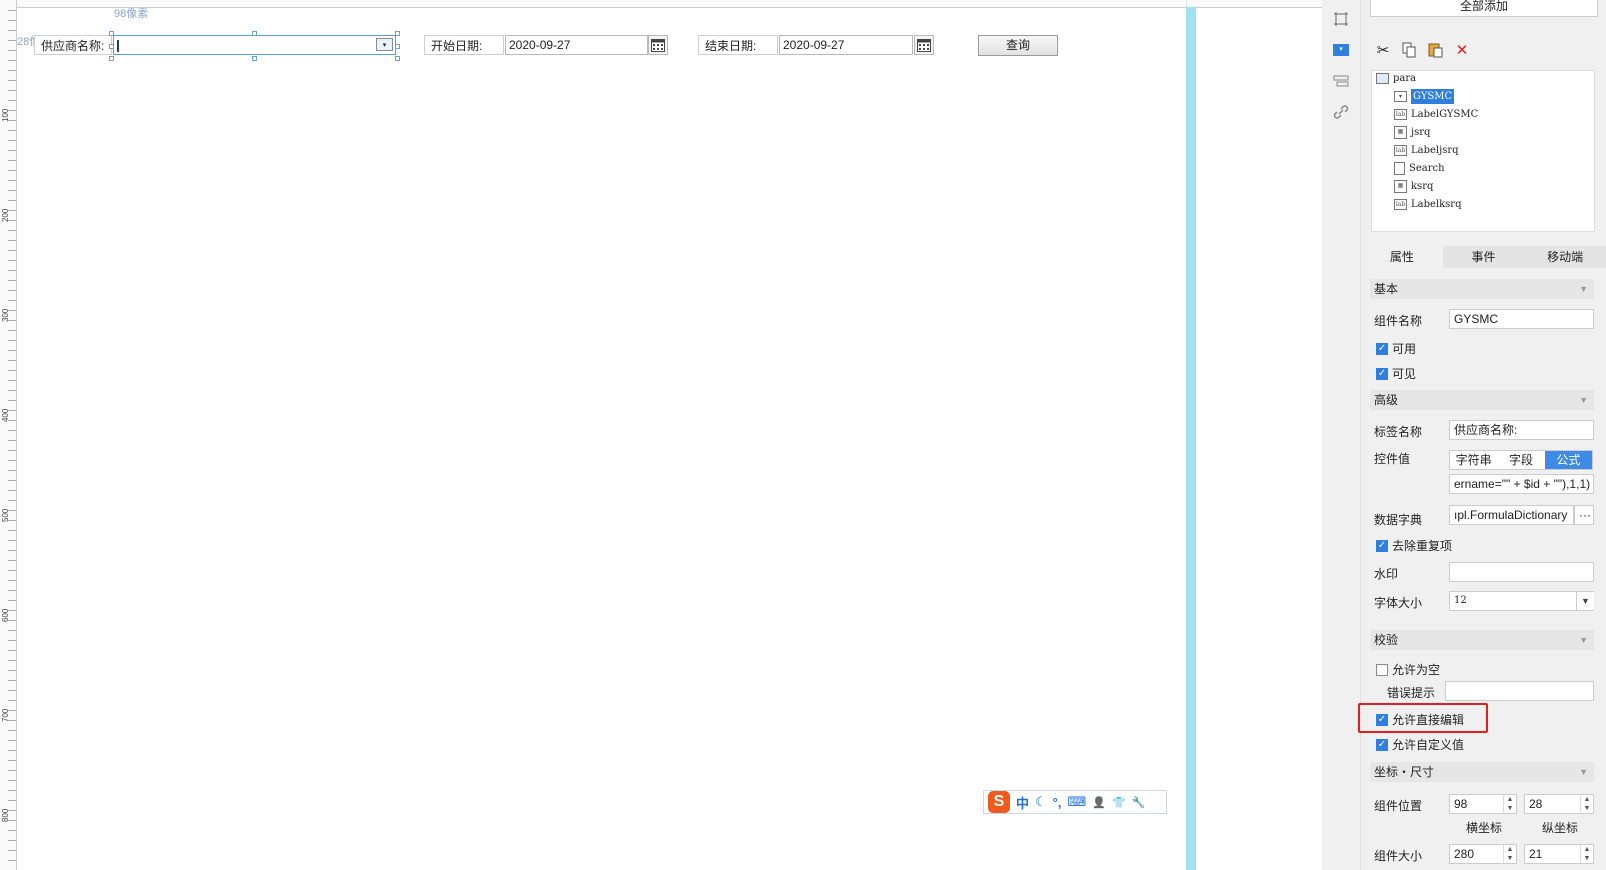 The height and width of the screenshot is (870, 1606). I want to click on pos-y-stepper: 28 ▲ ▼, so click(1559, 804).